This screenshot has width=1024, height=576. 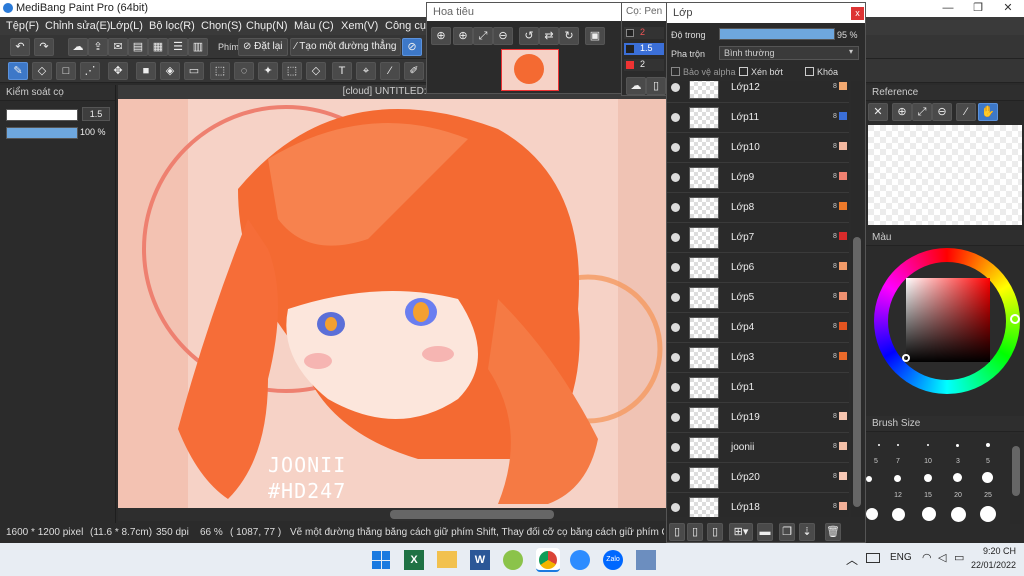 What do you see at coordinates (902, 112) in the screenshot?
I see `reference-zoomin-icon: ⊕` at bounding box center [902, 112].